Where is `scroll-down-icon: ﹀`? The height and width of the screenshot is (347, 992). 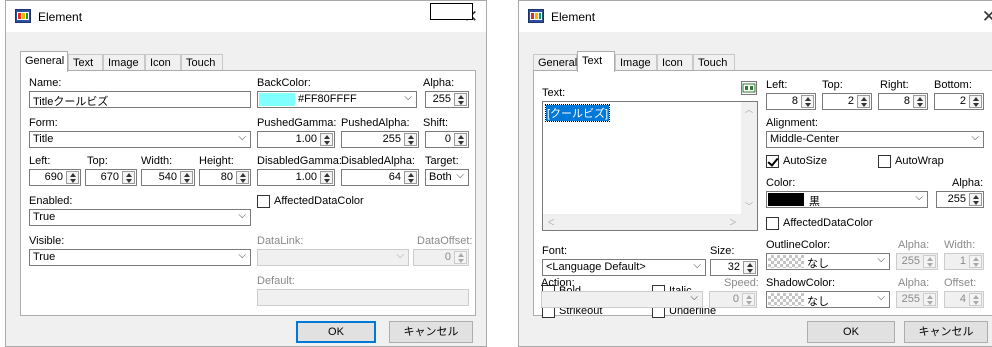
scroll-down-icon: ﹀ is located at coordinates (749, 206).